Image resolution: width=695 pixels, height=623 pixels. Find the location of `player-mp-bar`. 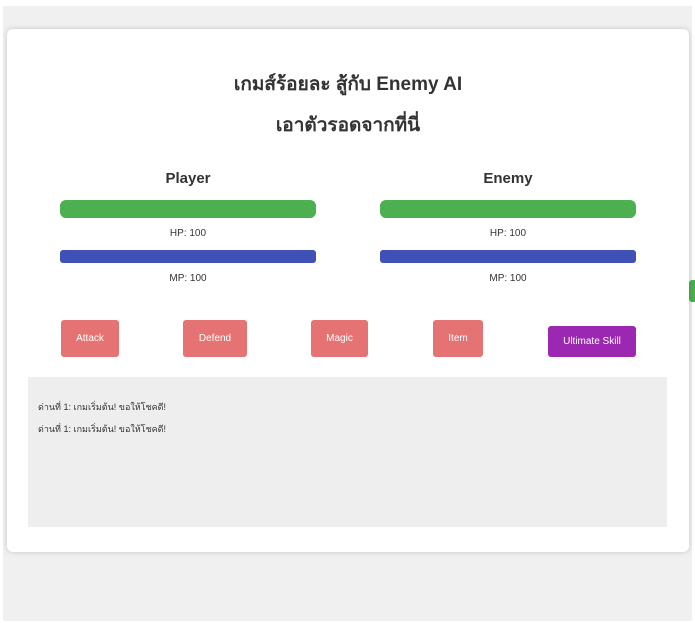

player-mp-bar is located at coordinates (188, 256).